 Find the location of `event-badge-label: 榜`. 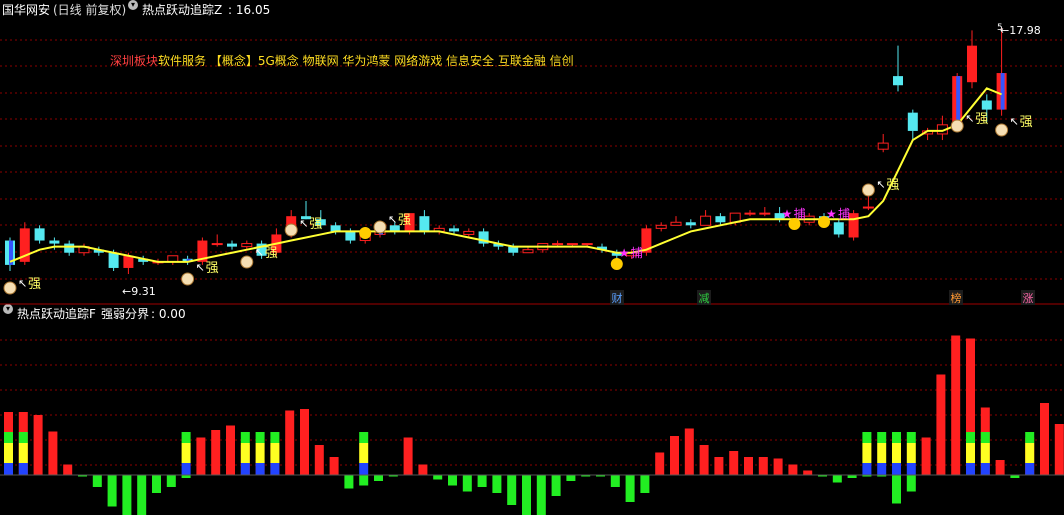

event-badge-label: 榜 is located at coordinates (956, 298).